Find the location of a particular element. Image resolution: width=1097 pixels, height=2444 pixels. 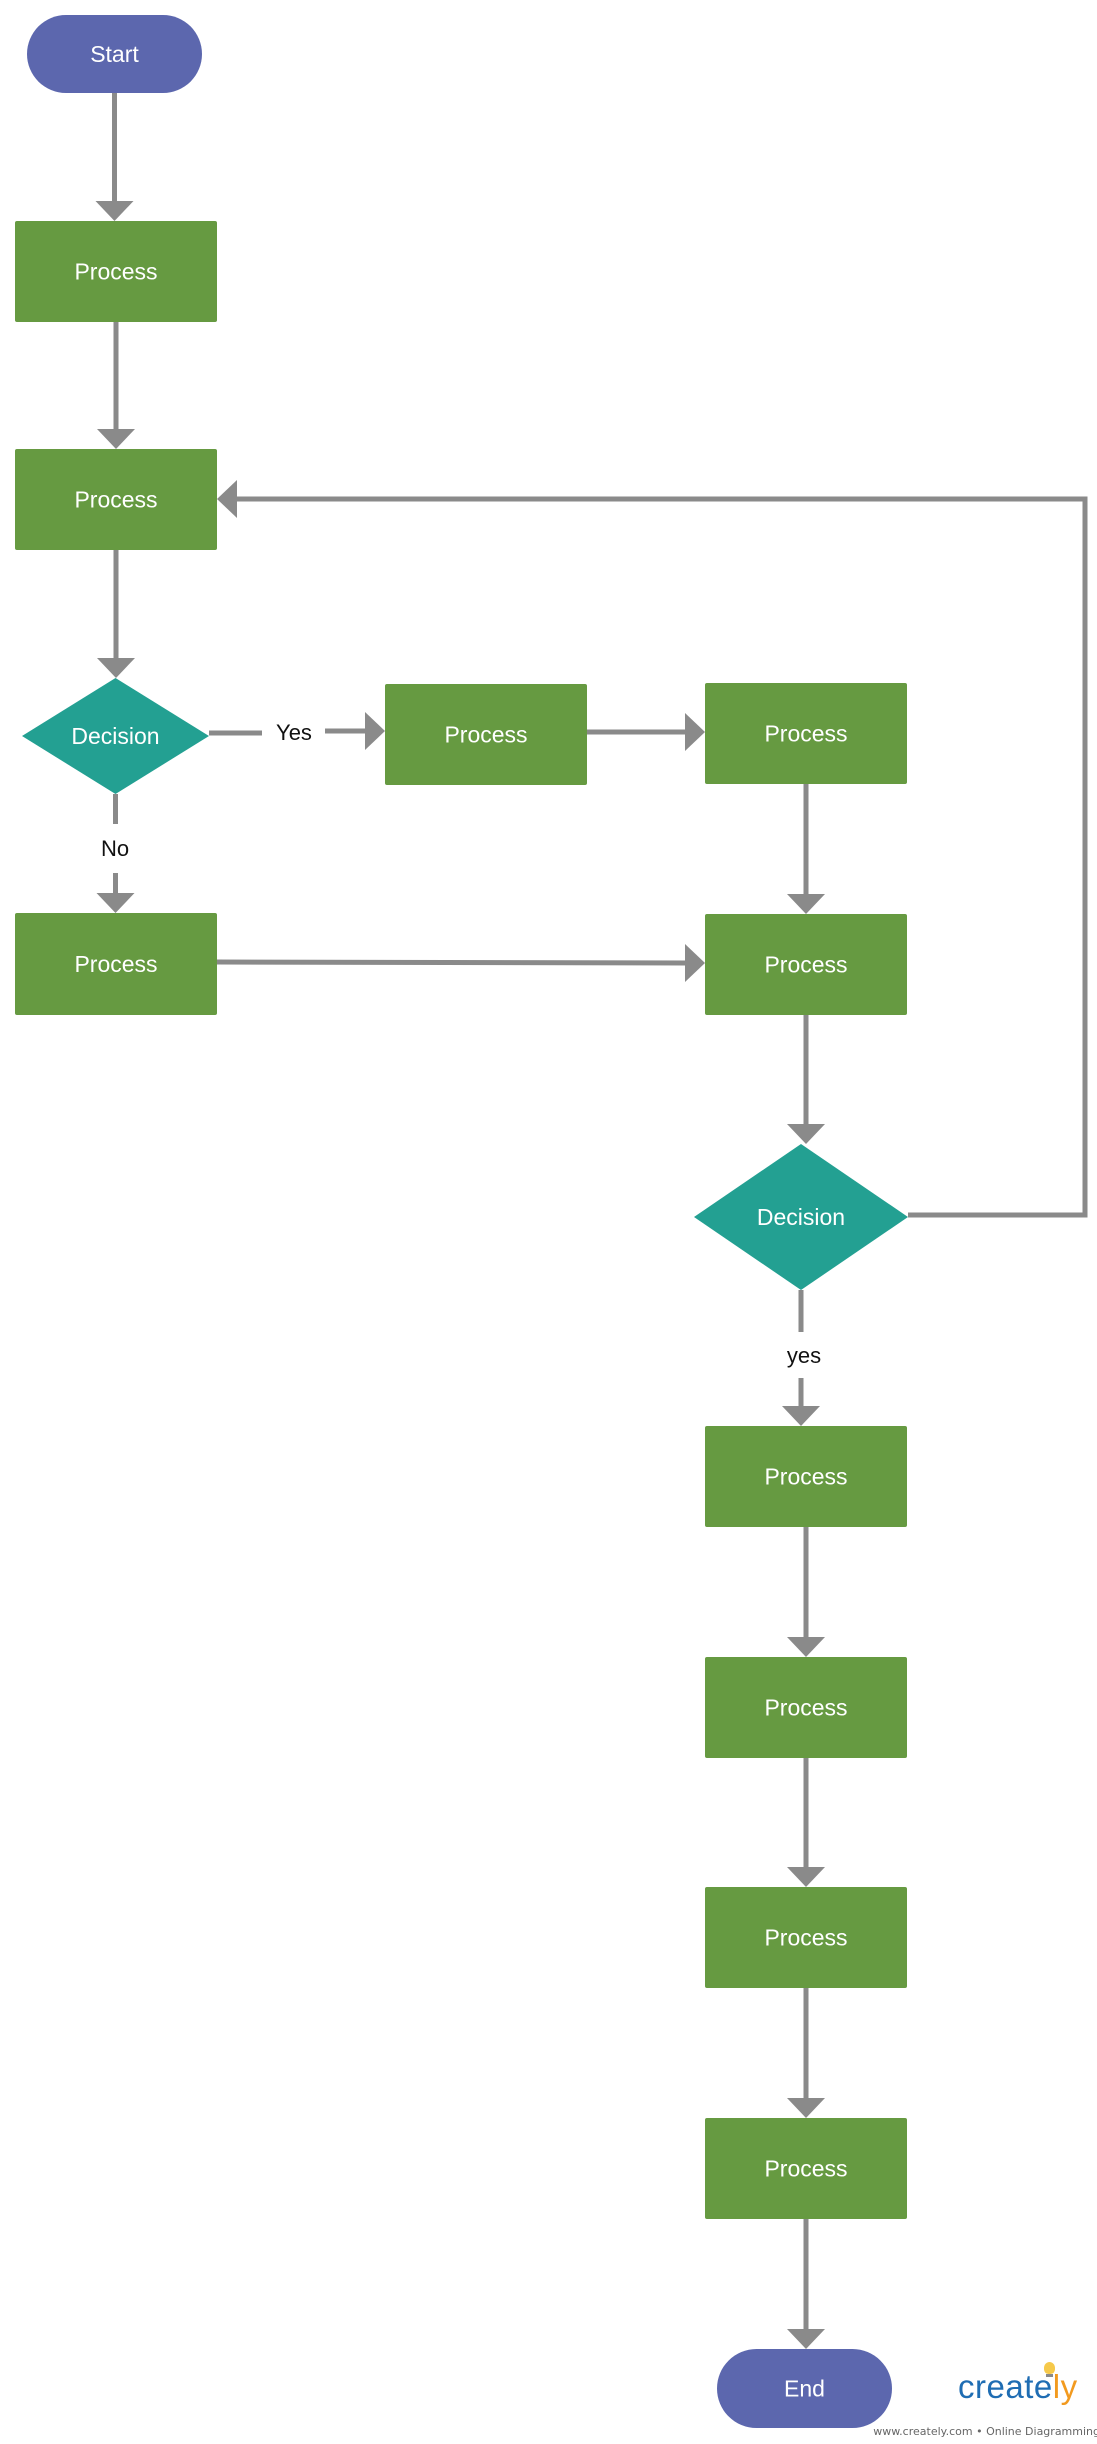

node-decision-d1: Decision is located at coordinates (115, 736).